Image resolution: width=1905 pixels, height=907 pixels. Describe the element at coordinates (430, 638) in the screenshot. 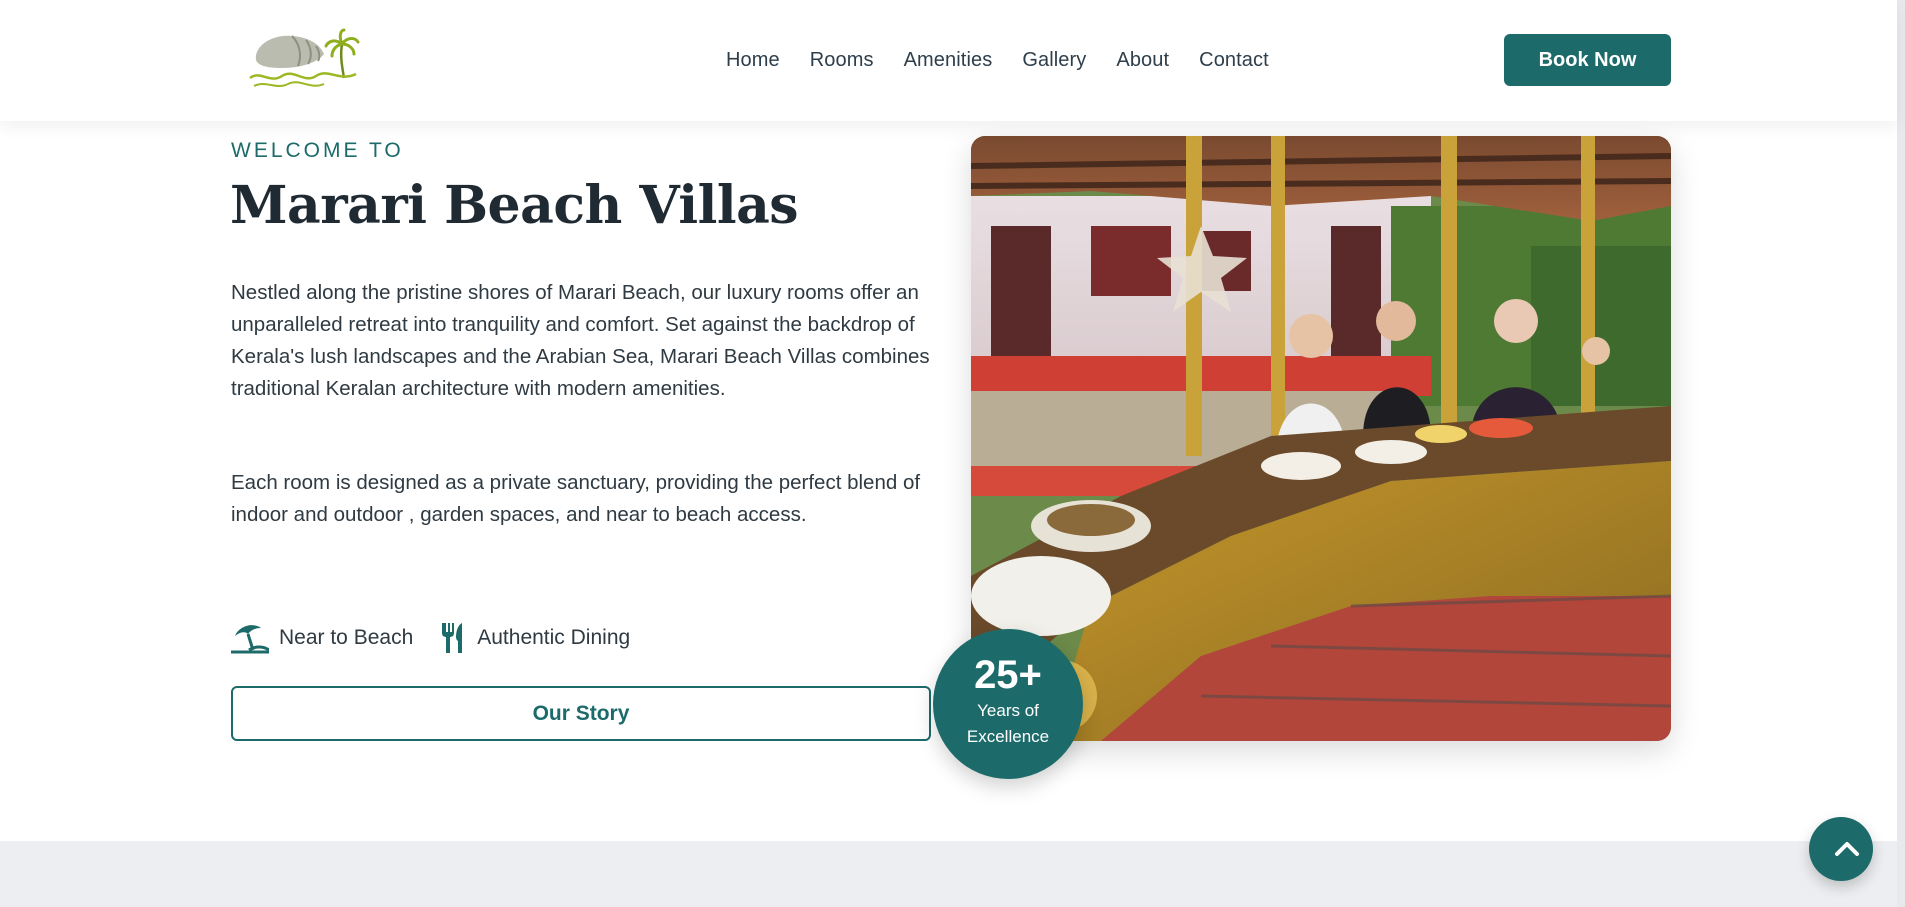

I see `feature-list: Near to Beach Authentic Dining` at that location.